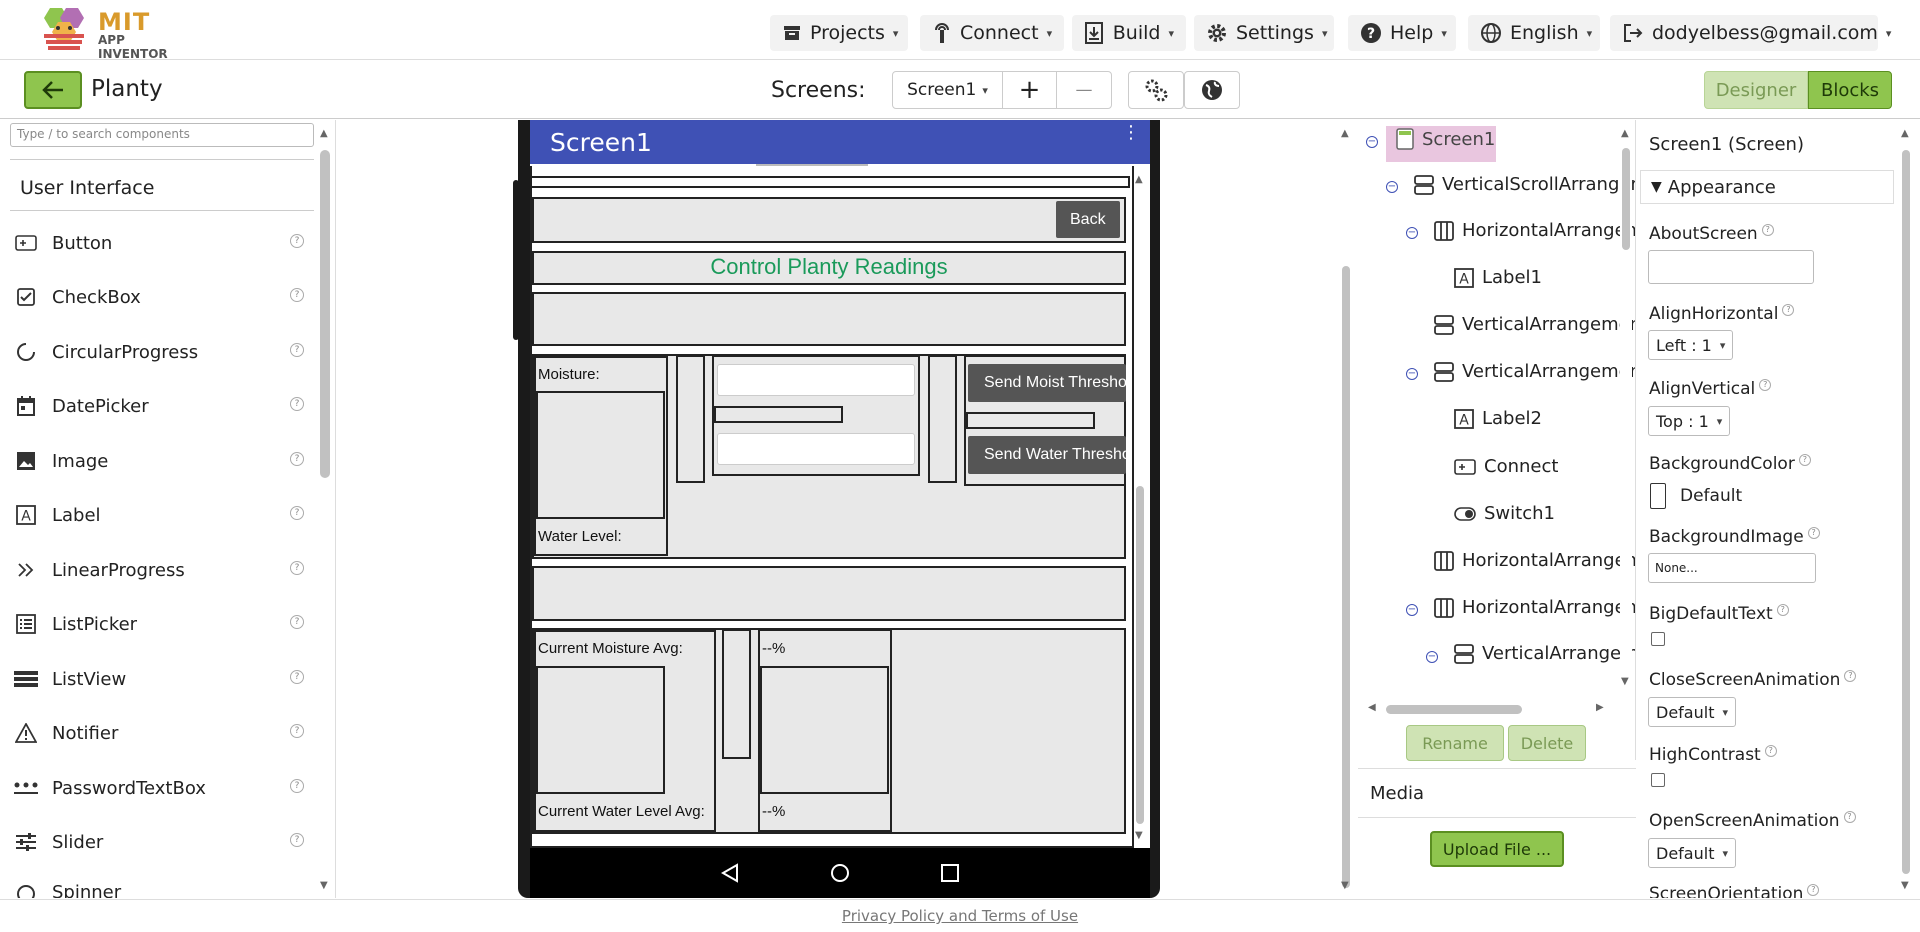  I want to click on close-screen-animation-select: Default ▾, so click(1692, 712).